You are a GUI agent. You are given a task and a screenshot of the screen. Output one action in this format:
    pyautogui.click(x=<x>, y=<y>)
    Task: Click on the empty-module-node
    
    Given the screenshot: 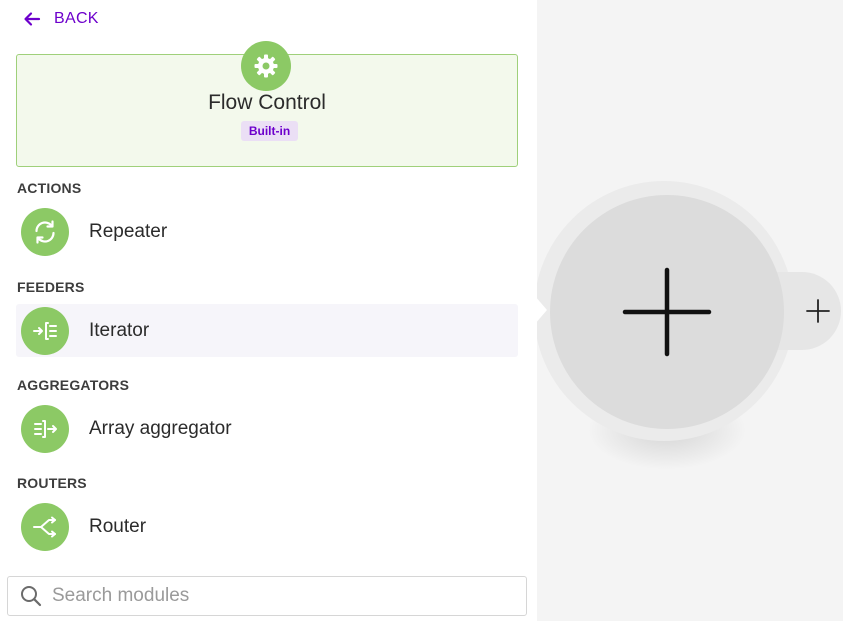 What is the action you would take?
    pyautogui.click(x=667, y=312)
    